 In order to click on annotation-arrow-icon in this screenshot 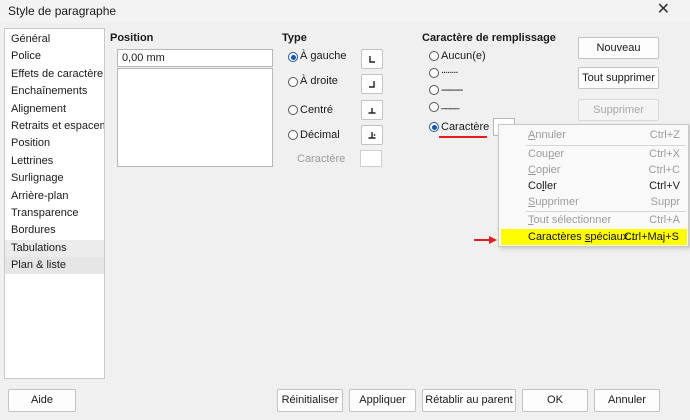, I will do `click(485, 240)`.